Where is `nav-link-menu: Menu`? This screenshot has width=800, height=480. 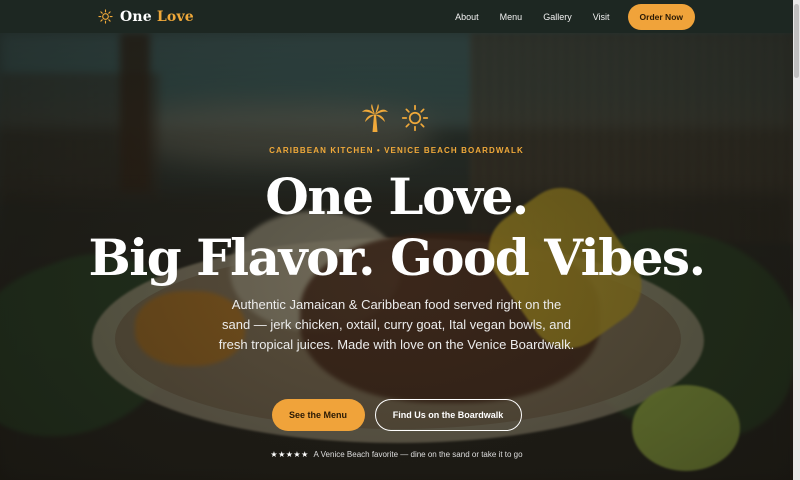
nav-link-menu: Menu is located at coordinates (511, 17).